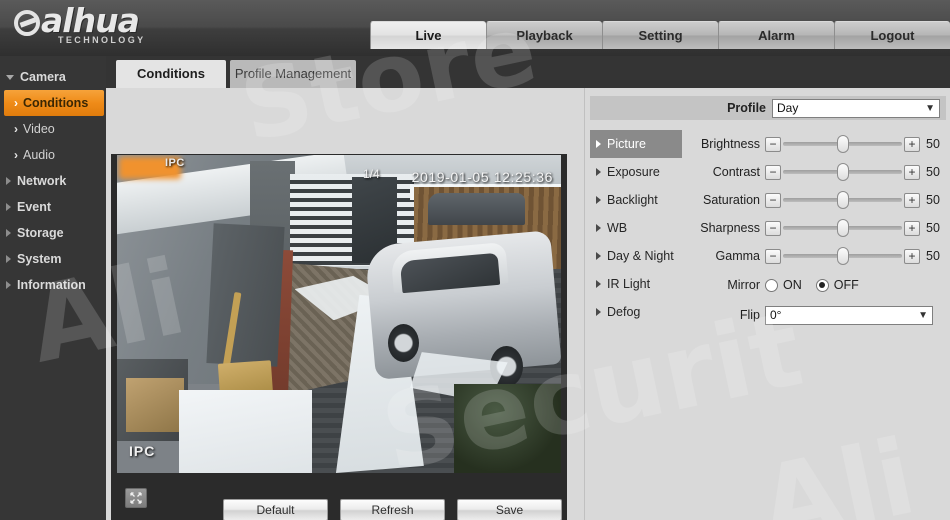 This screenshot has height=520, width=950. I want to click on gamma-slider-thumb, so click(842, 256).